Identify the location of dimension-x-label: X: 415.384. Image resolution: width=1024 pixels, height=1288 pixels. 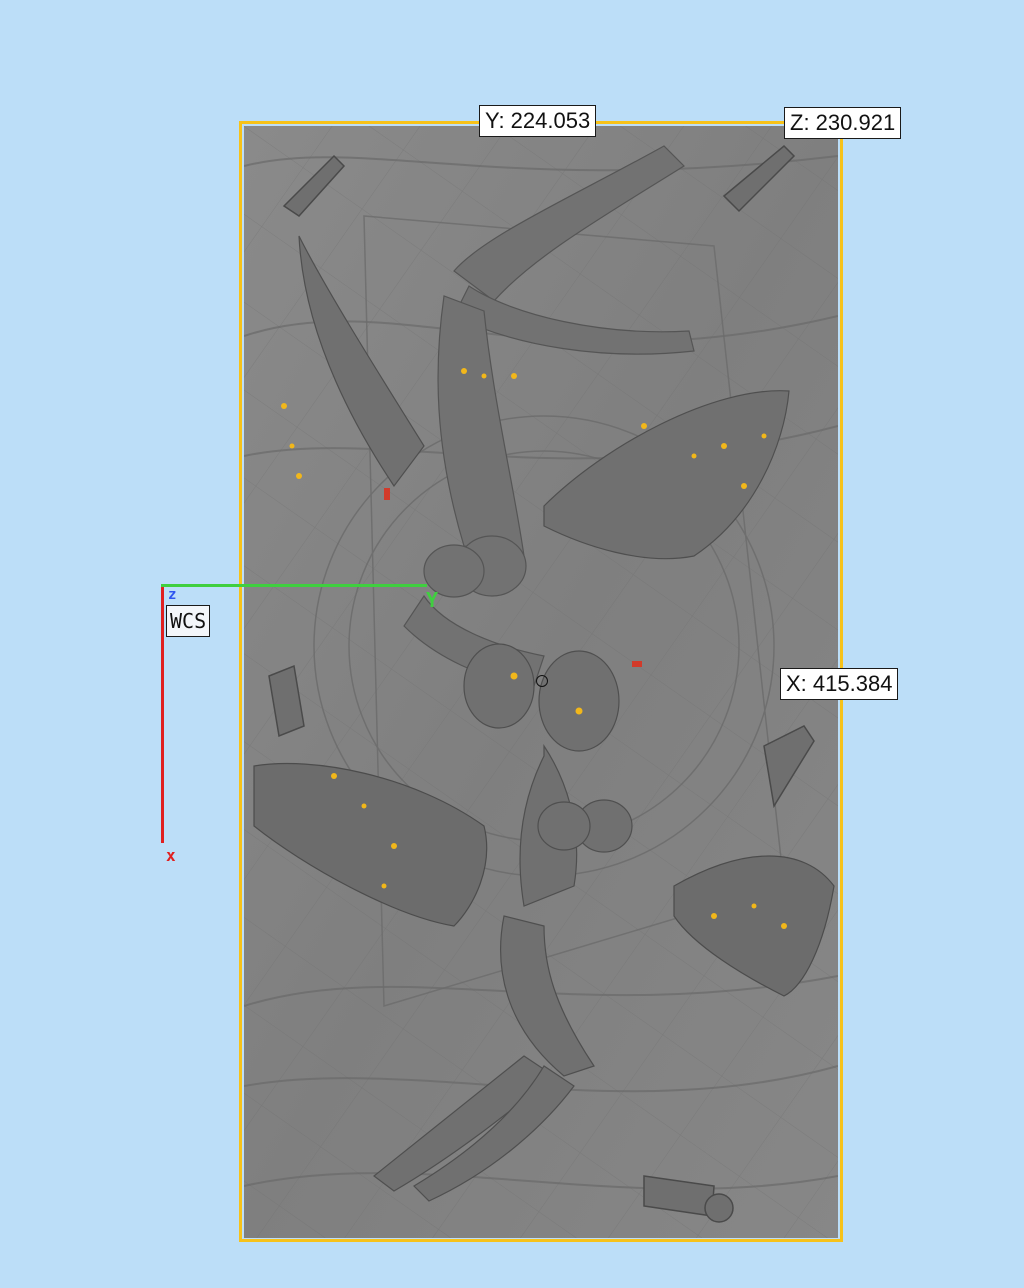
(839, 684).